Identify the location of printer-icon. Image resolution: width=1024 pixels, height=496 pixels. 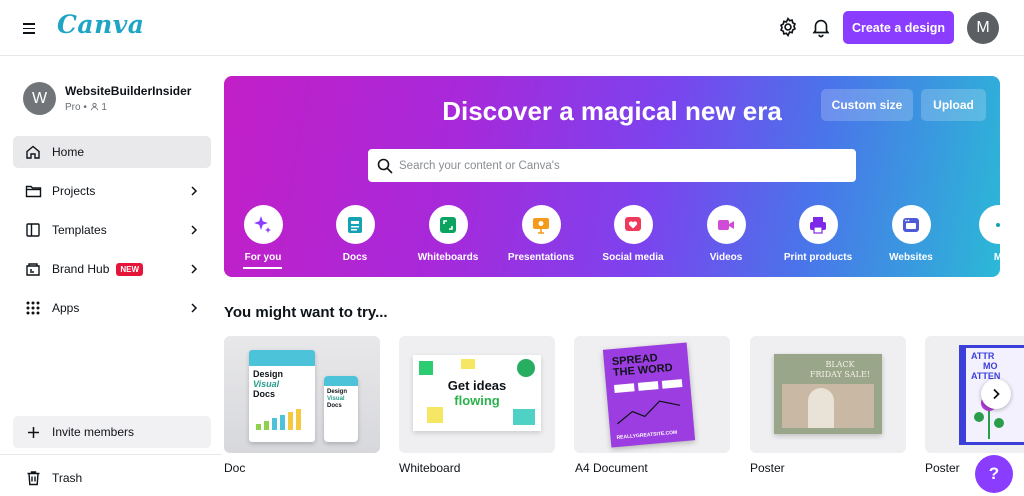
(818, 224).